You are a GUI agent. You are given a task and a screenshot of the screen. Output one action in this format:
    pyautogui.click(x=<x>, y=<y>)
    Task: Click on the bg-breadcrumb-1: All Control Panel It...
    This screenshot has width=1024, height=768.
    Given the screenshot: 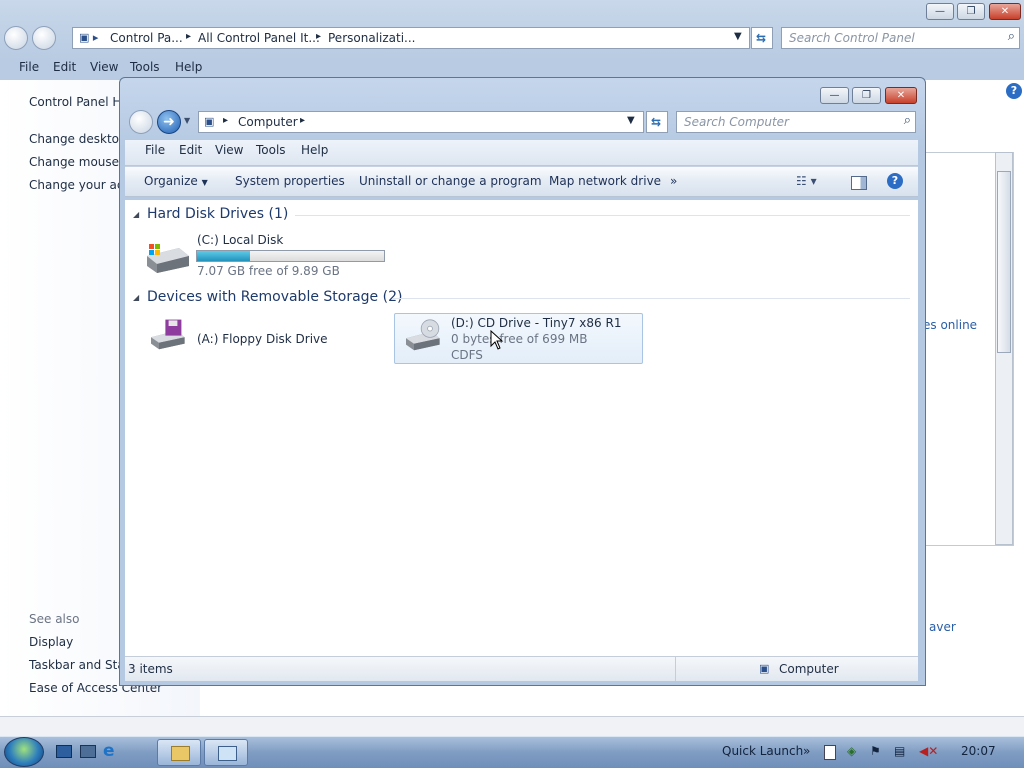 What is the action you would take?
    pyautogui.click(x=259, y=38)
    